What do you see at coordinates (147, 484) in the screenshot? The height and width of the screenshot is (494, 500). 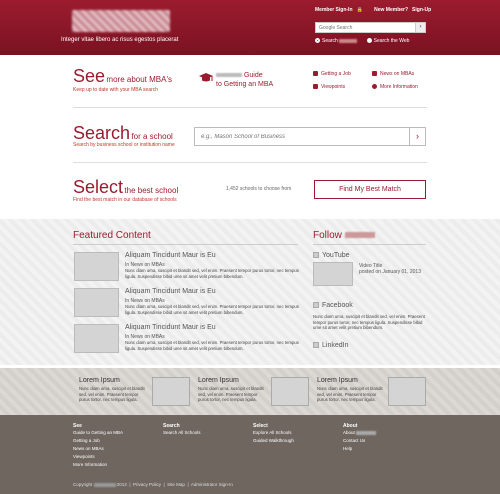 I see `privacy-link: Privacy Policy` at bounding box center [147, 484].